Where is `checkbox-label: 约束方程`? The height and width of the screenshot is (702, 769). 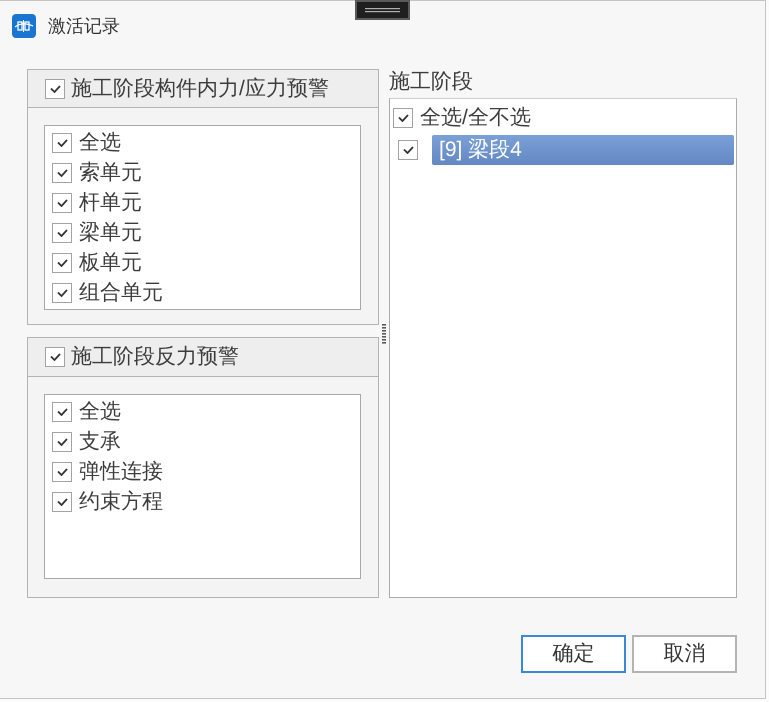 checkbox-label: 约束方程 is located at coordinates (121, 502).